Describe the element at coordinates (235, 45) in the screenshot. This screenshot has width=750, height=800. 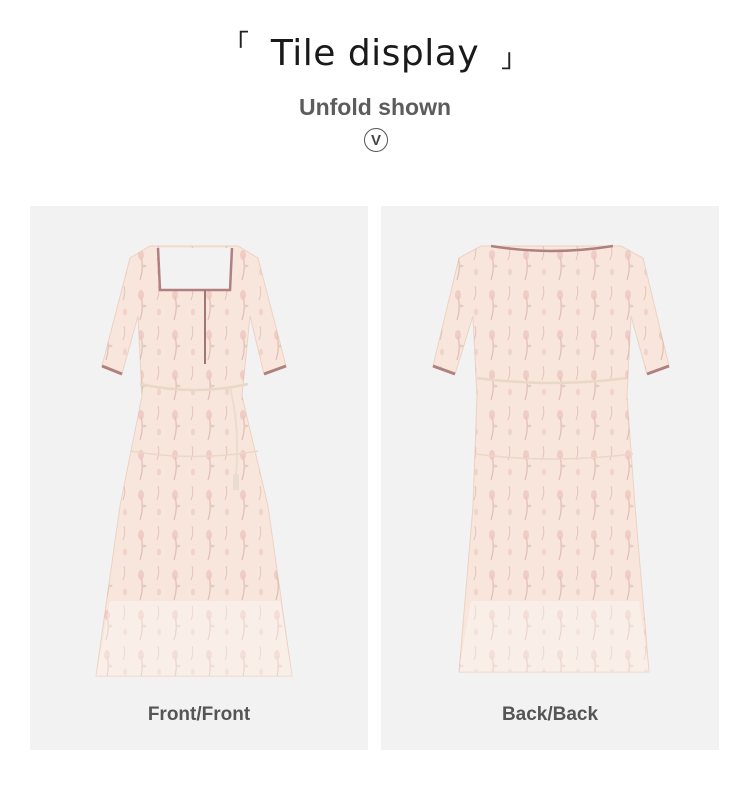
I see `open-bracket: 「` at that location.